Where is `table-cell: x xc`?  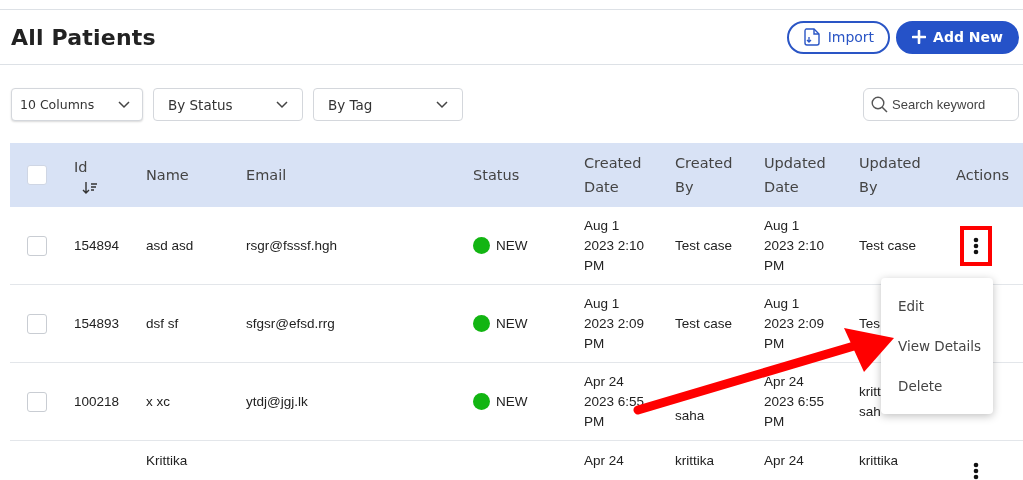
table-cell: x xc is located at coordinates (158, 401).